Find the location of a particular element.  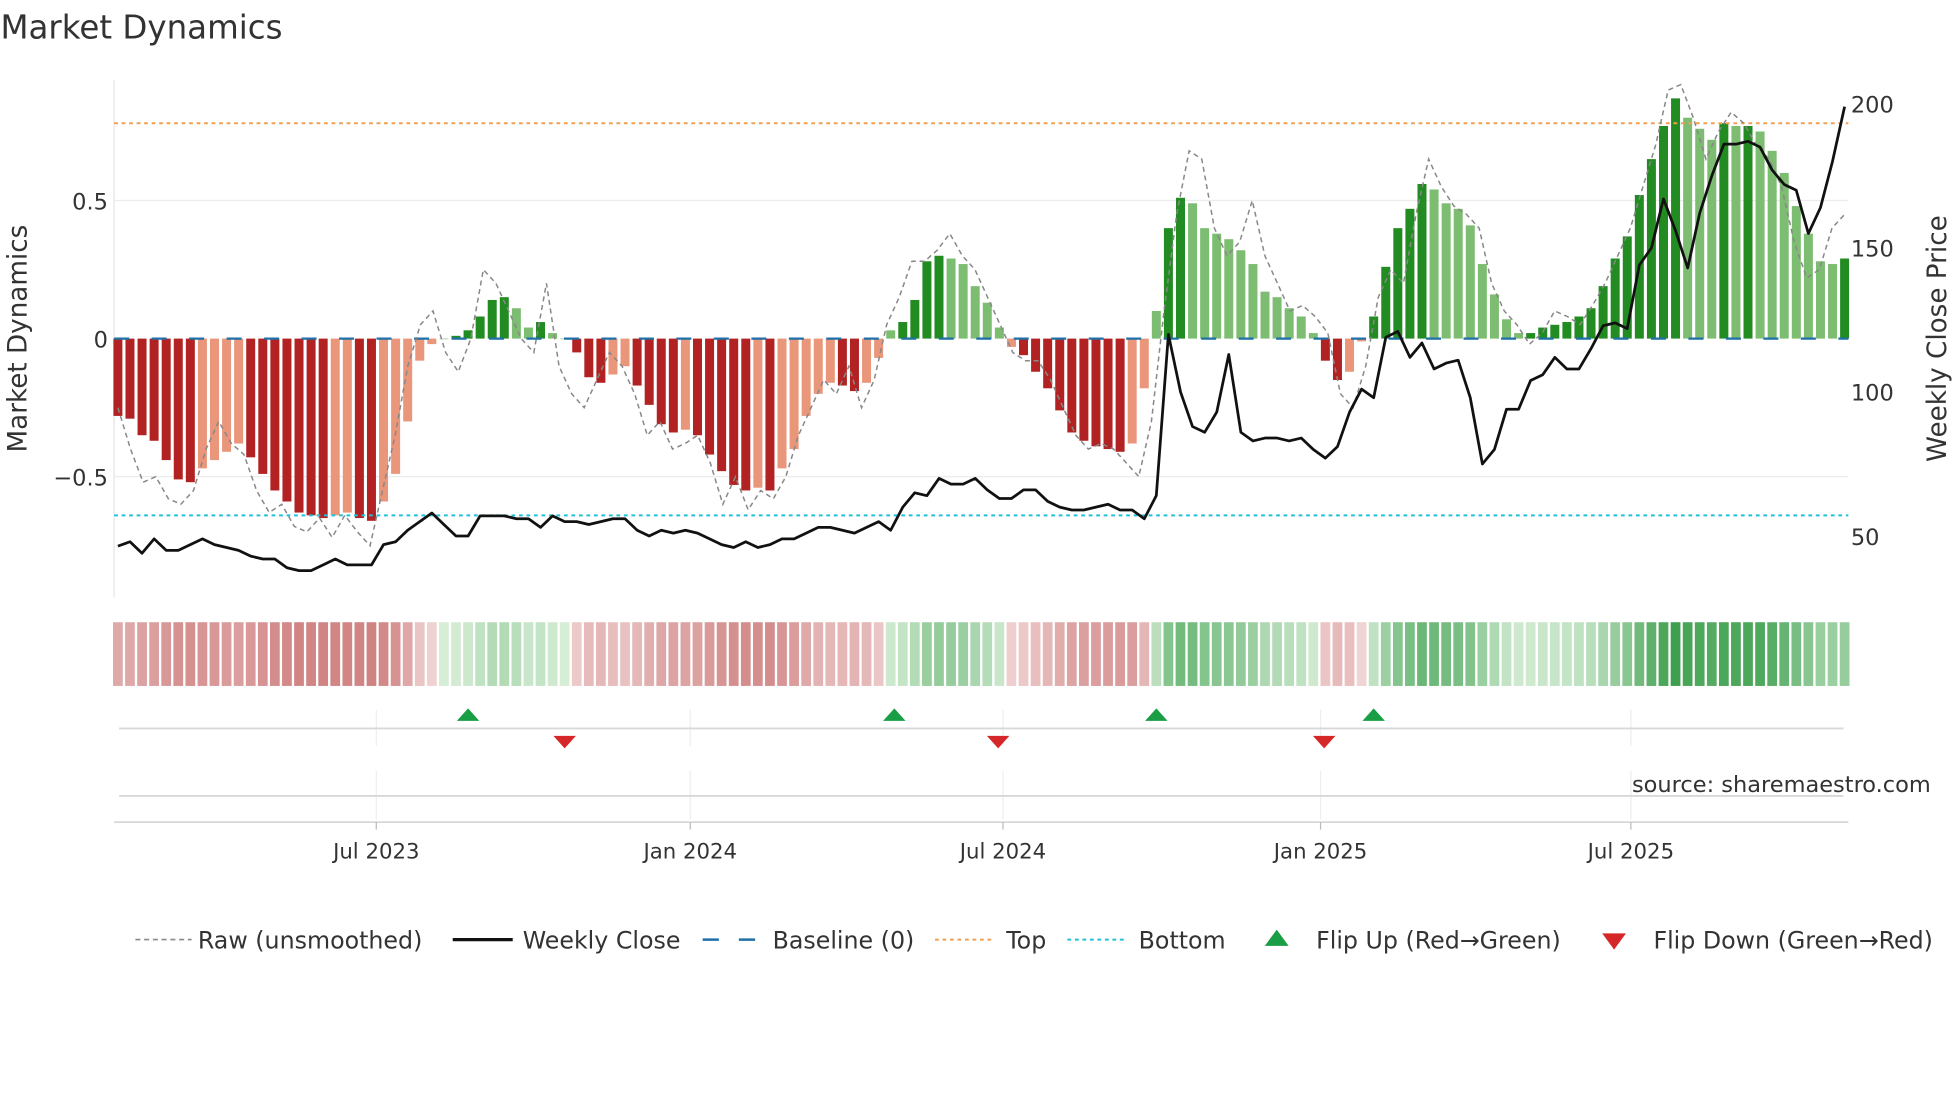

flip-down-marker is located at coordinates (998, 742).